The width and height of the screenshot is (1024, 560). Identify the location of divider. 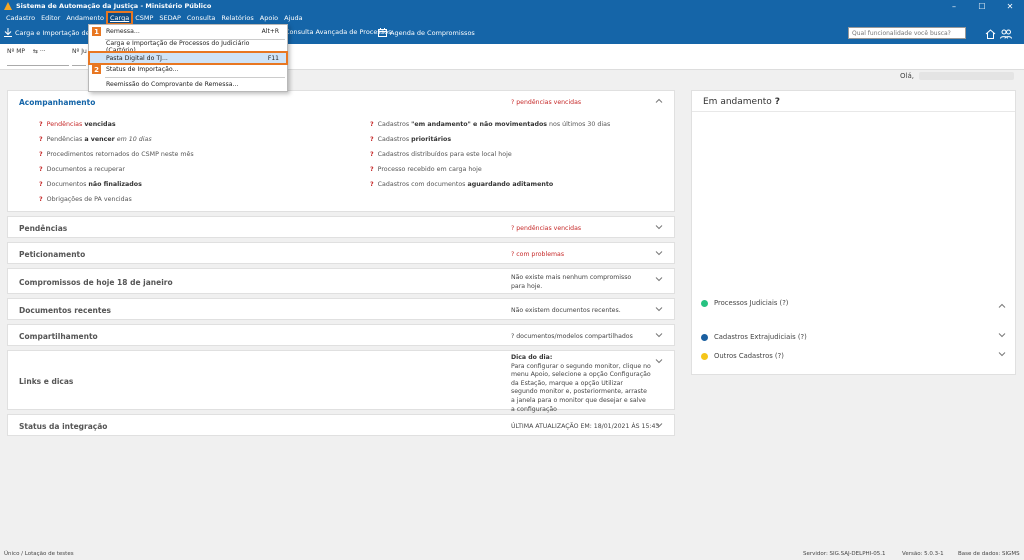
(853, 111).